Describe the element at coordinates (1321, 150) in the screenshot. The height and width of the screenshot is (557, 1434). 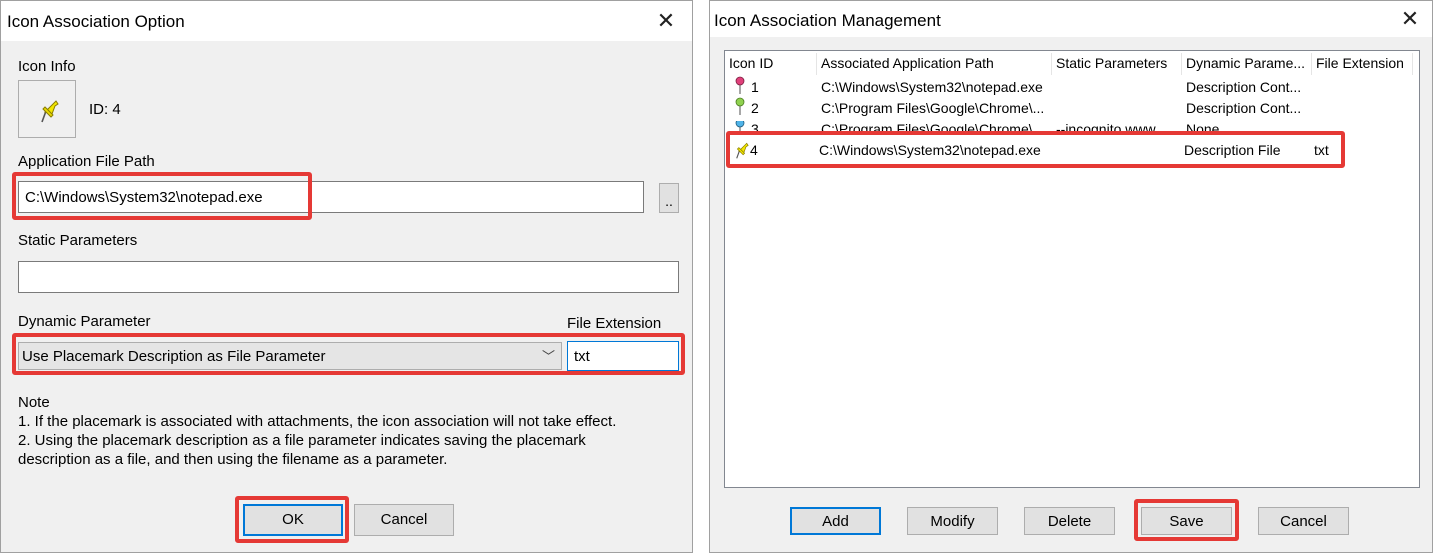
I see `cell-ext: txt` at that location.